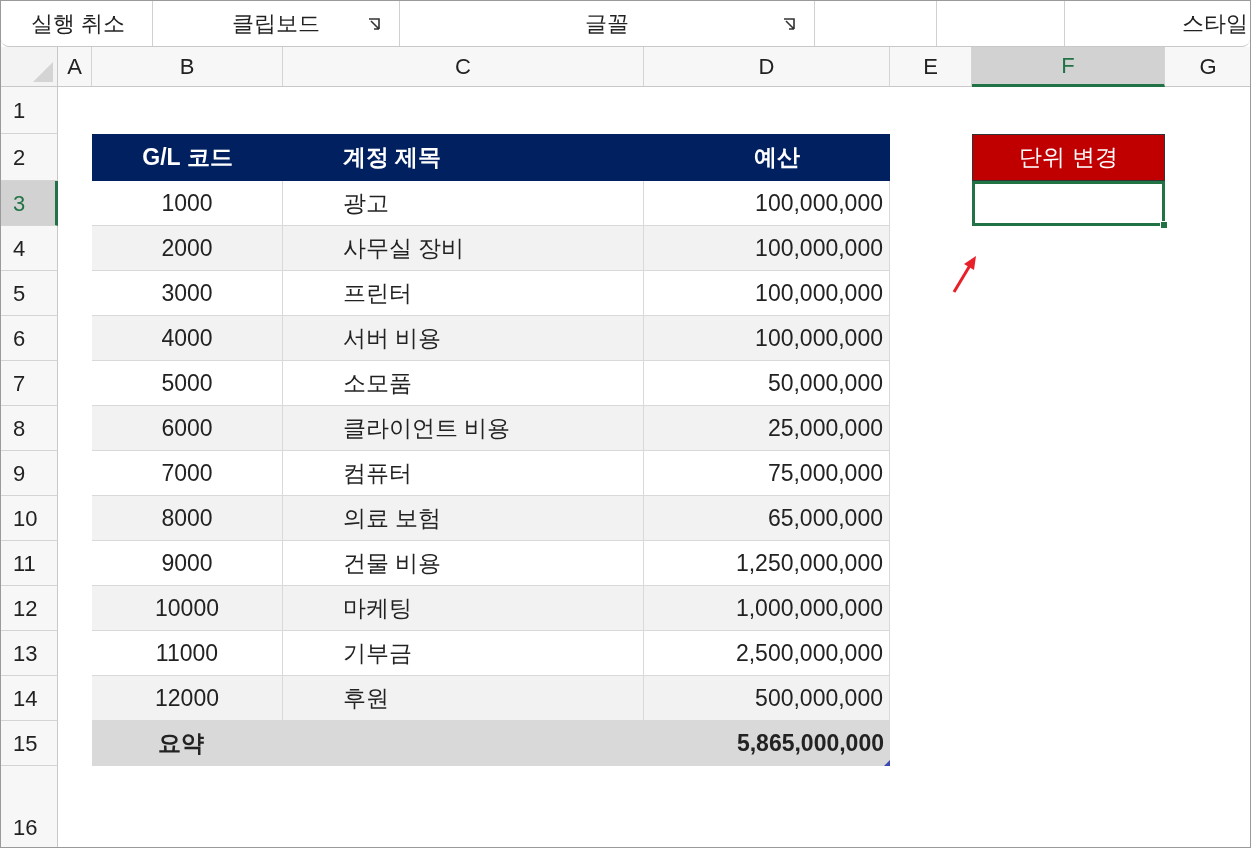  Describe the element at coordinates (29, 698) in the screenshot. I see `row-header: 14` at that location.